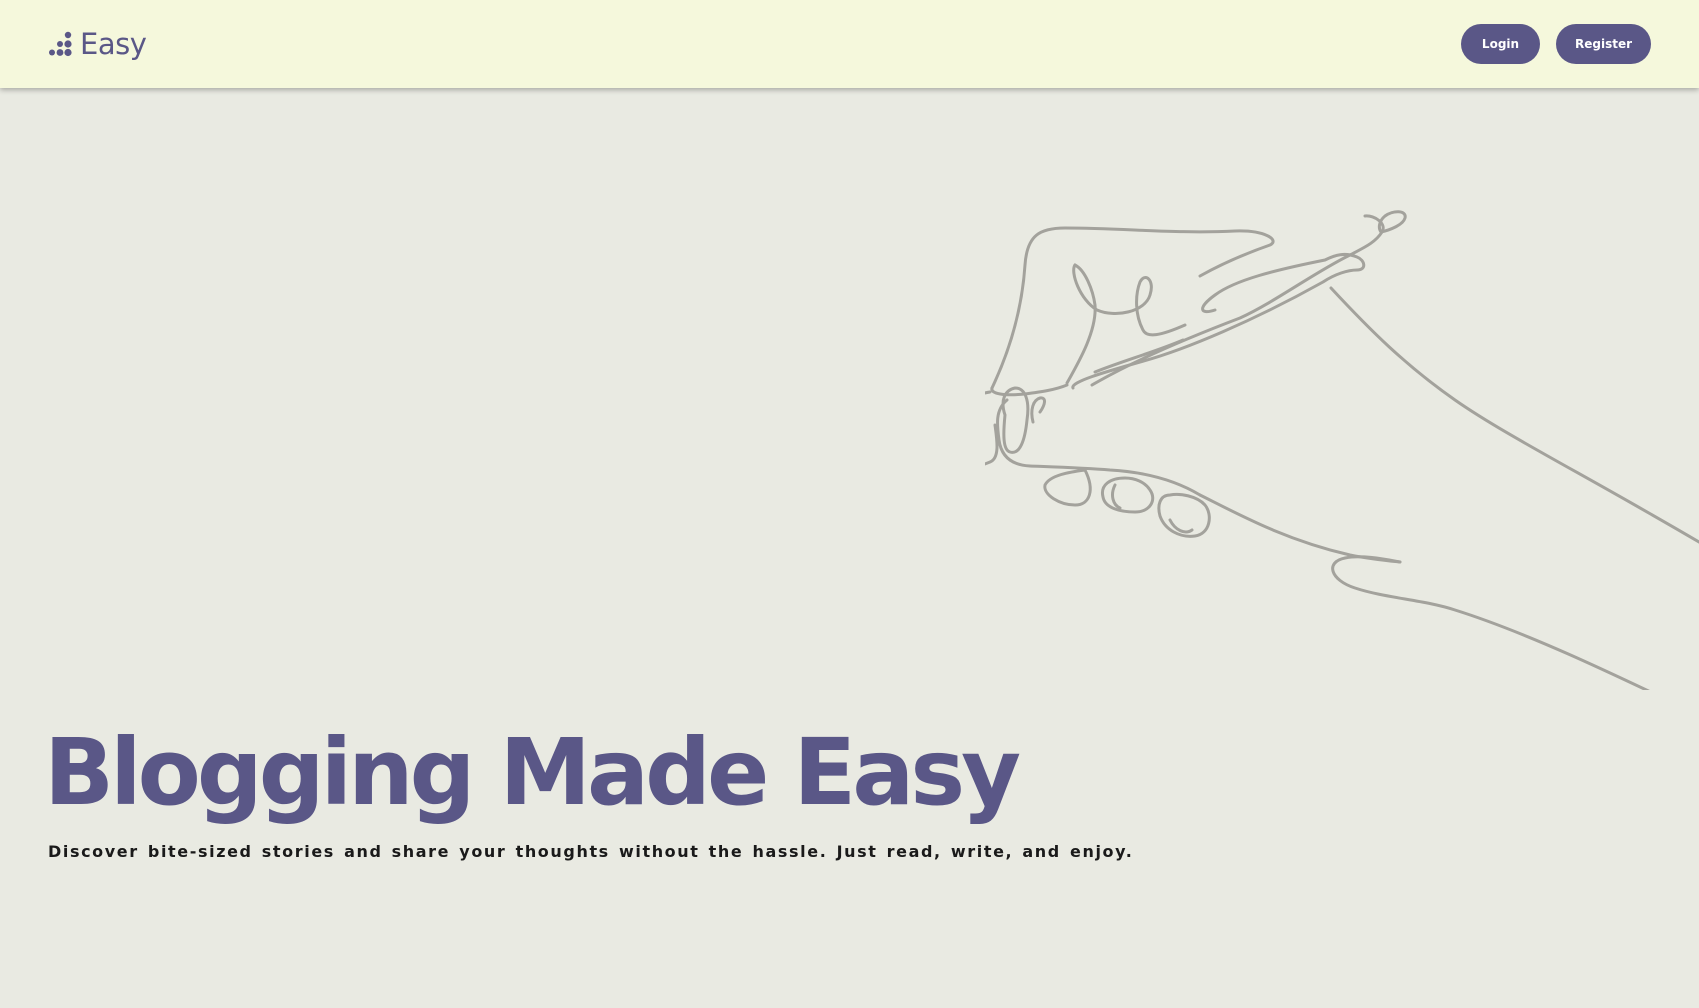 This screenshot has height=1008, width=1699. I want to click on navbar: Easy Login Register, so click(849, 44).